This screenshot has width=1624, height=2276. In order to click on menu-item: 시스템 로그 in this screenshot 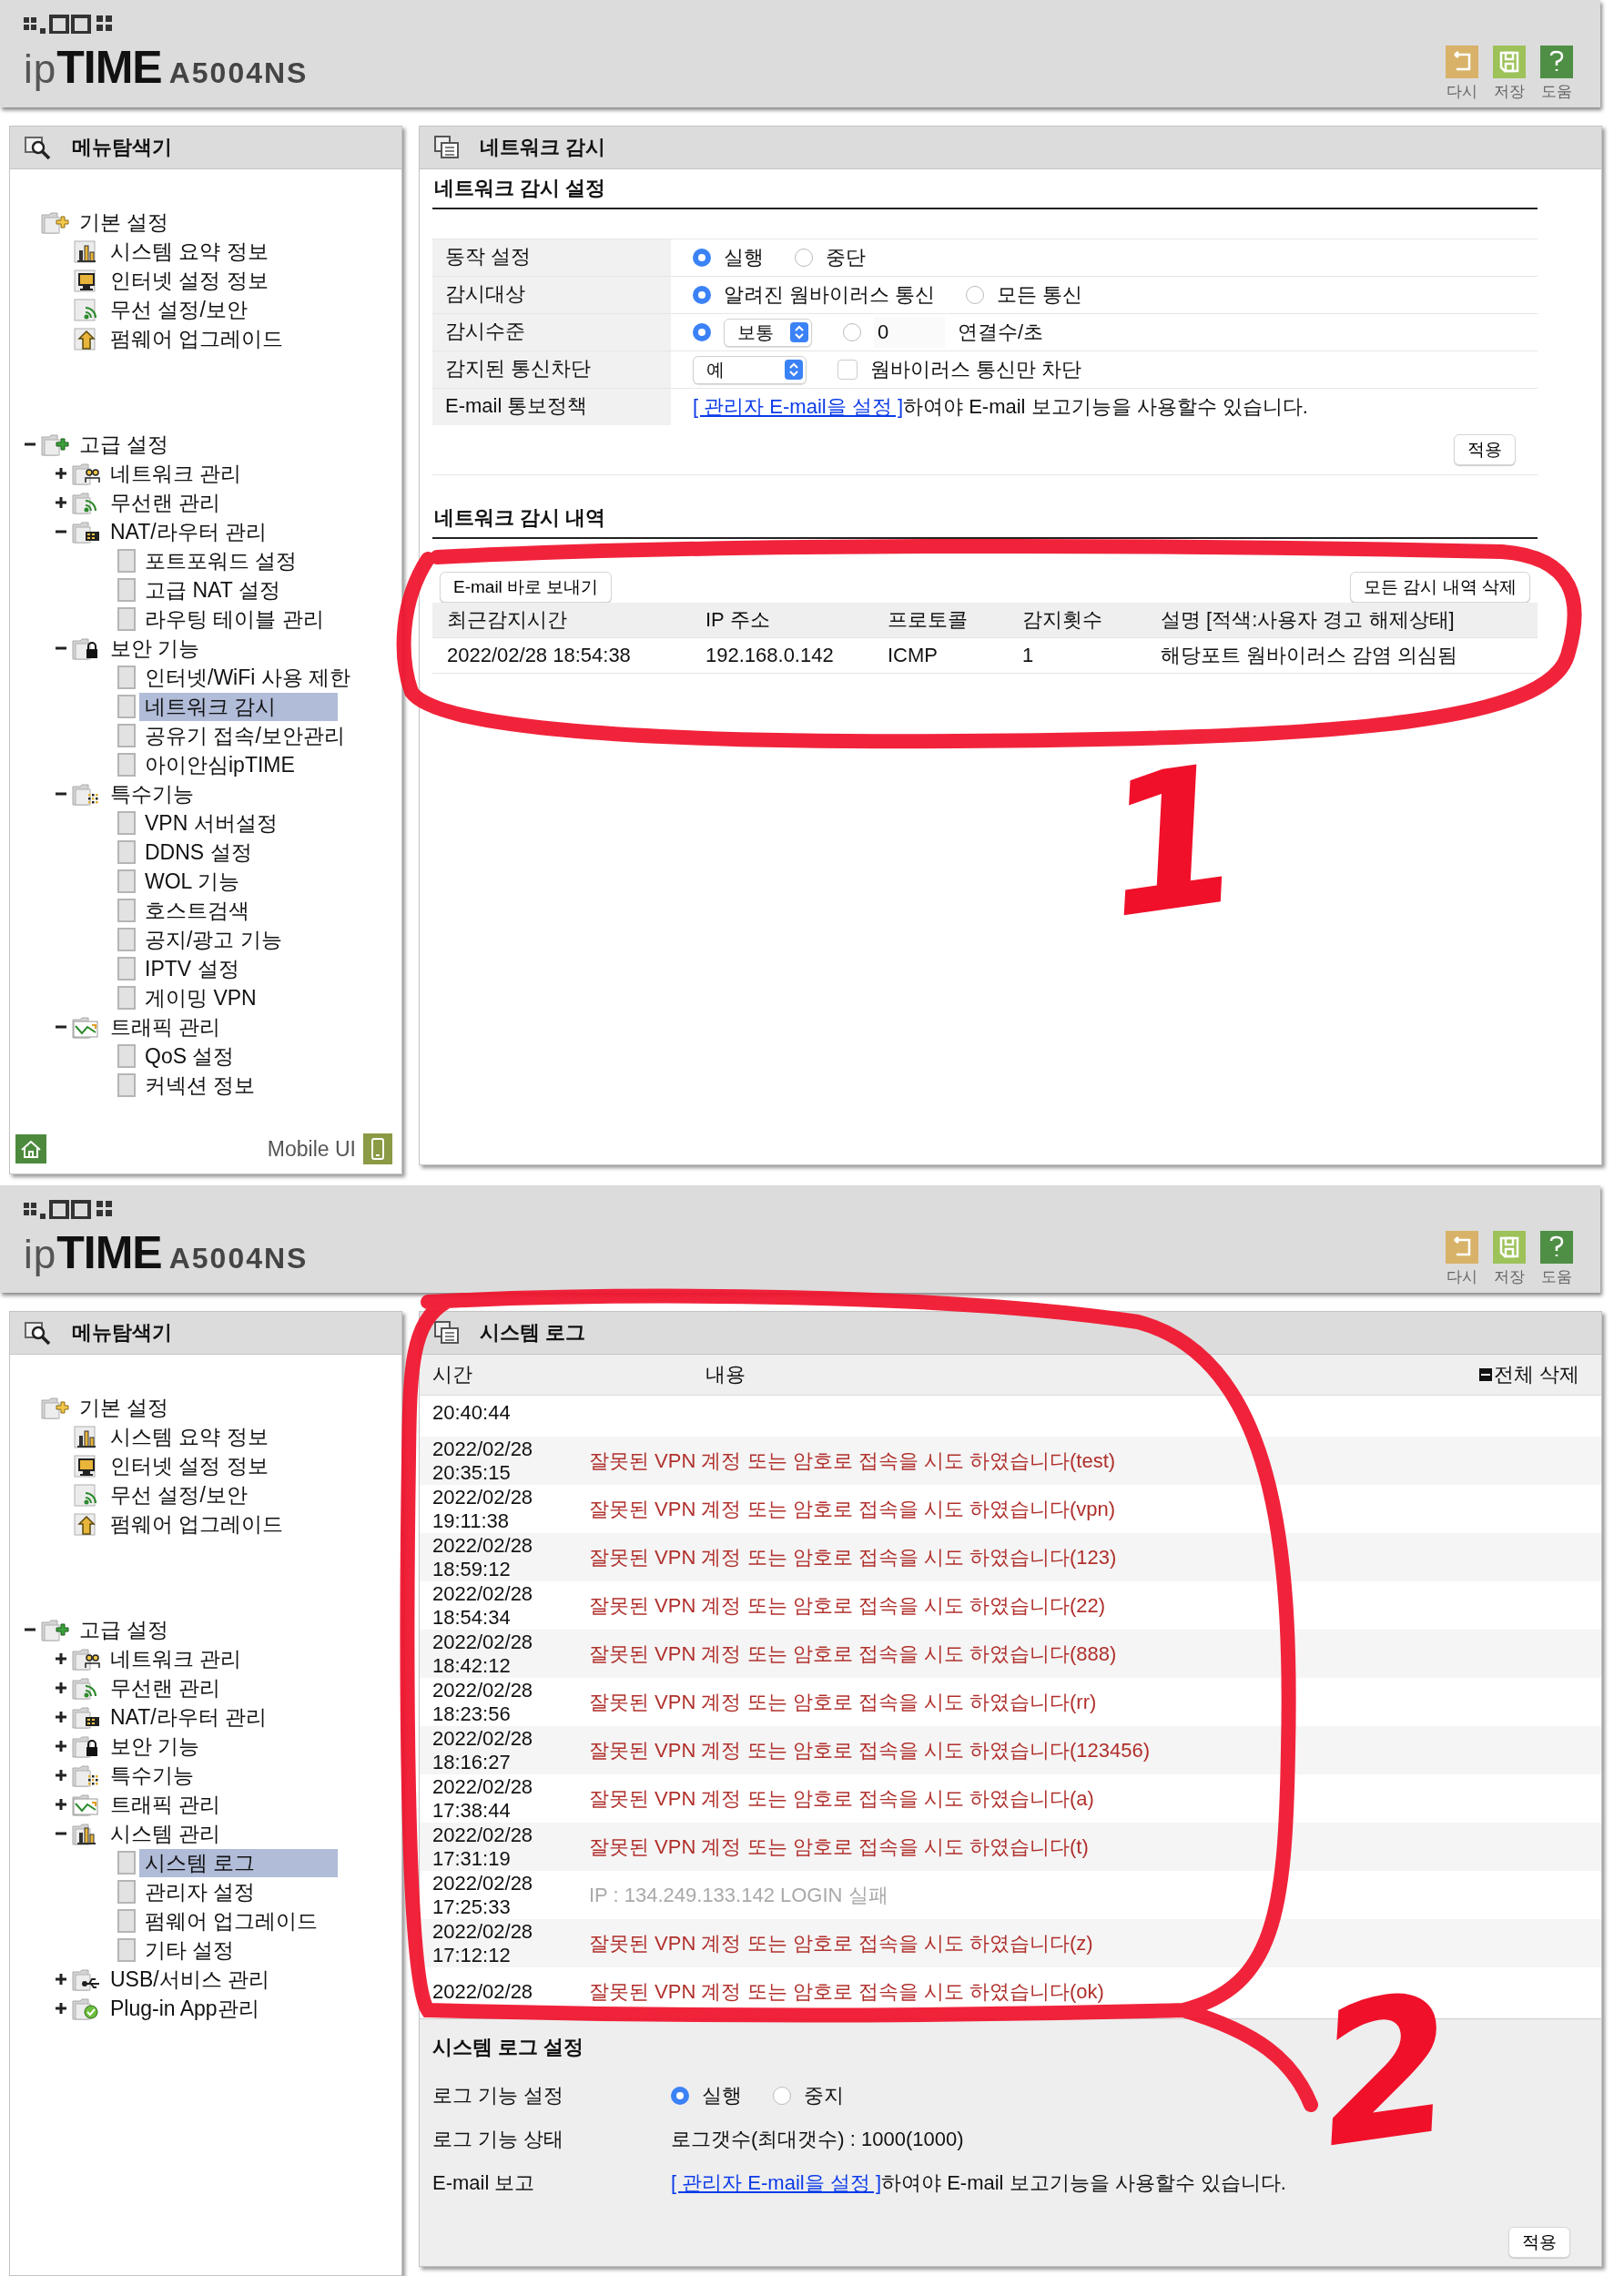, I will do `click(239, 1862)`.